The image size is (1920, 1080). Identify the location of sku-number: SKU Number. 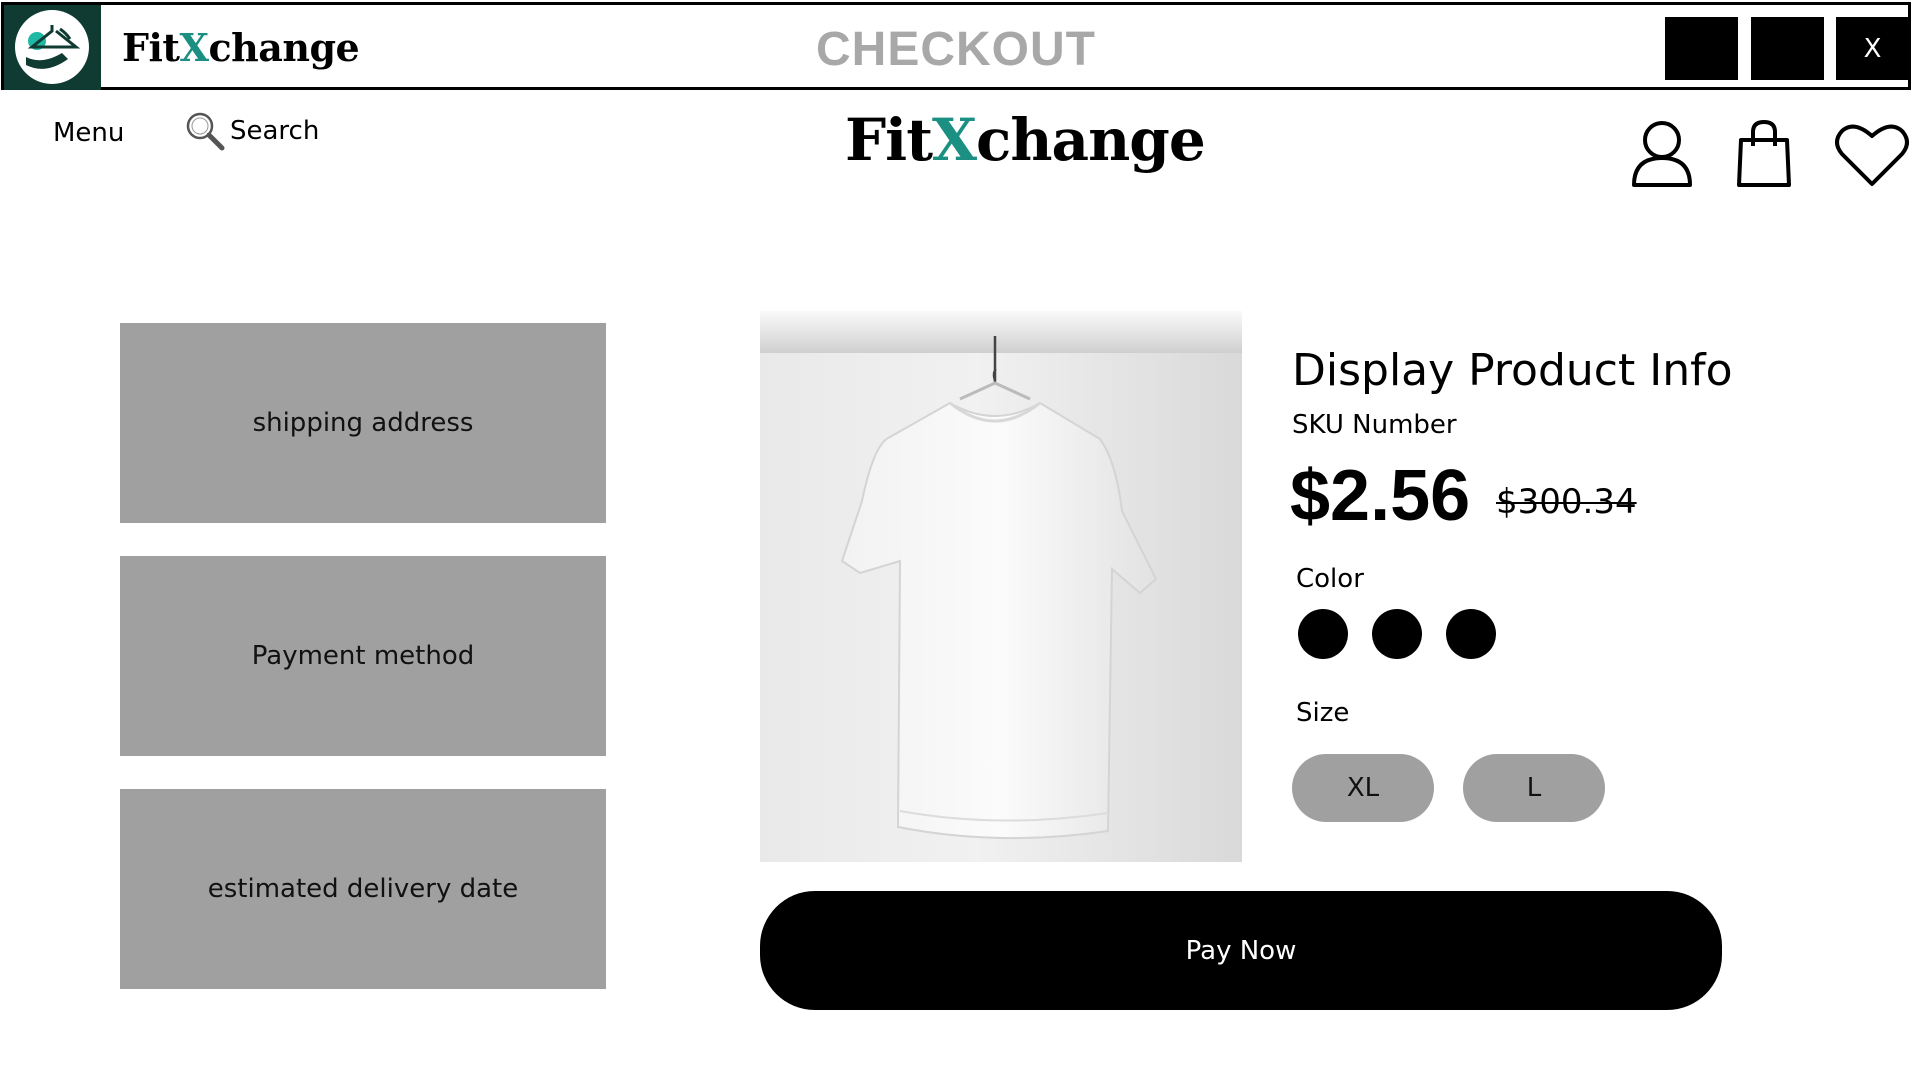
(1374, 425).